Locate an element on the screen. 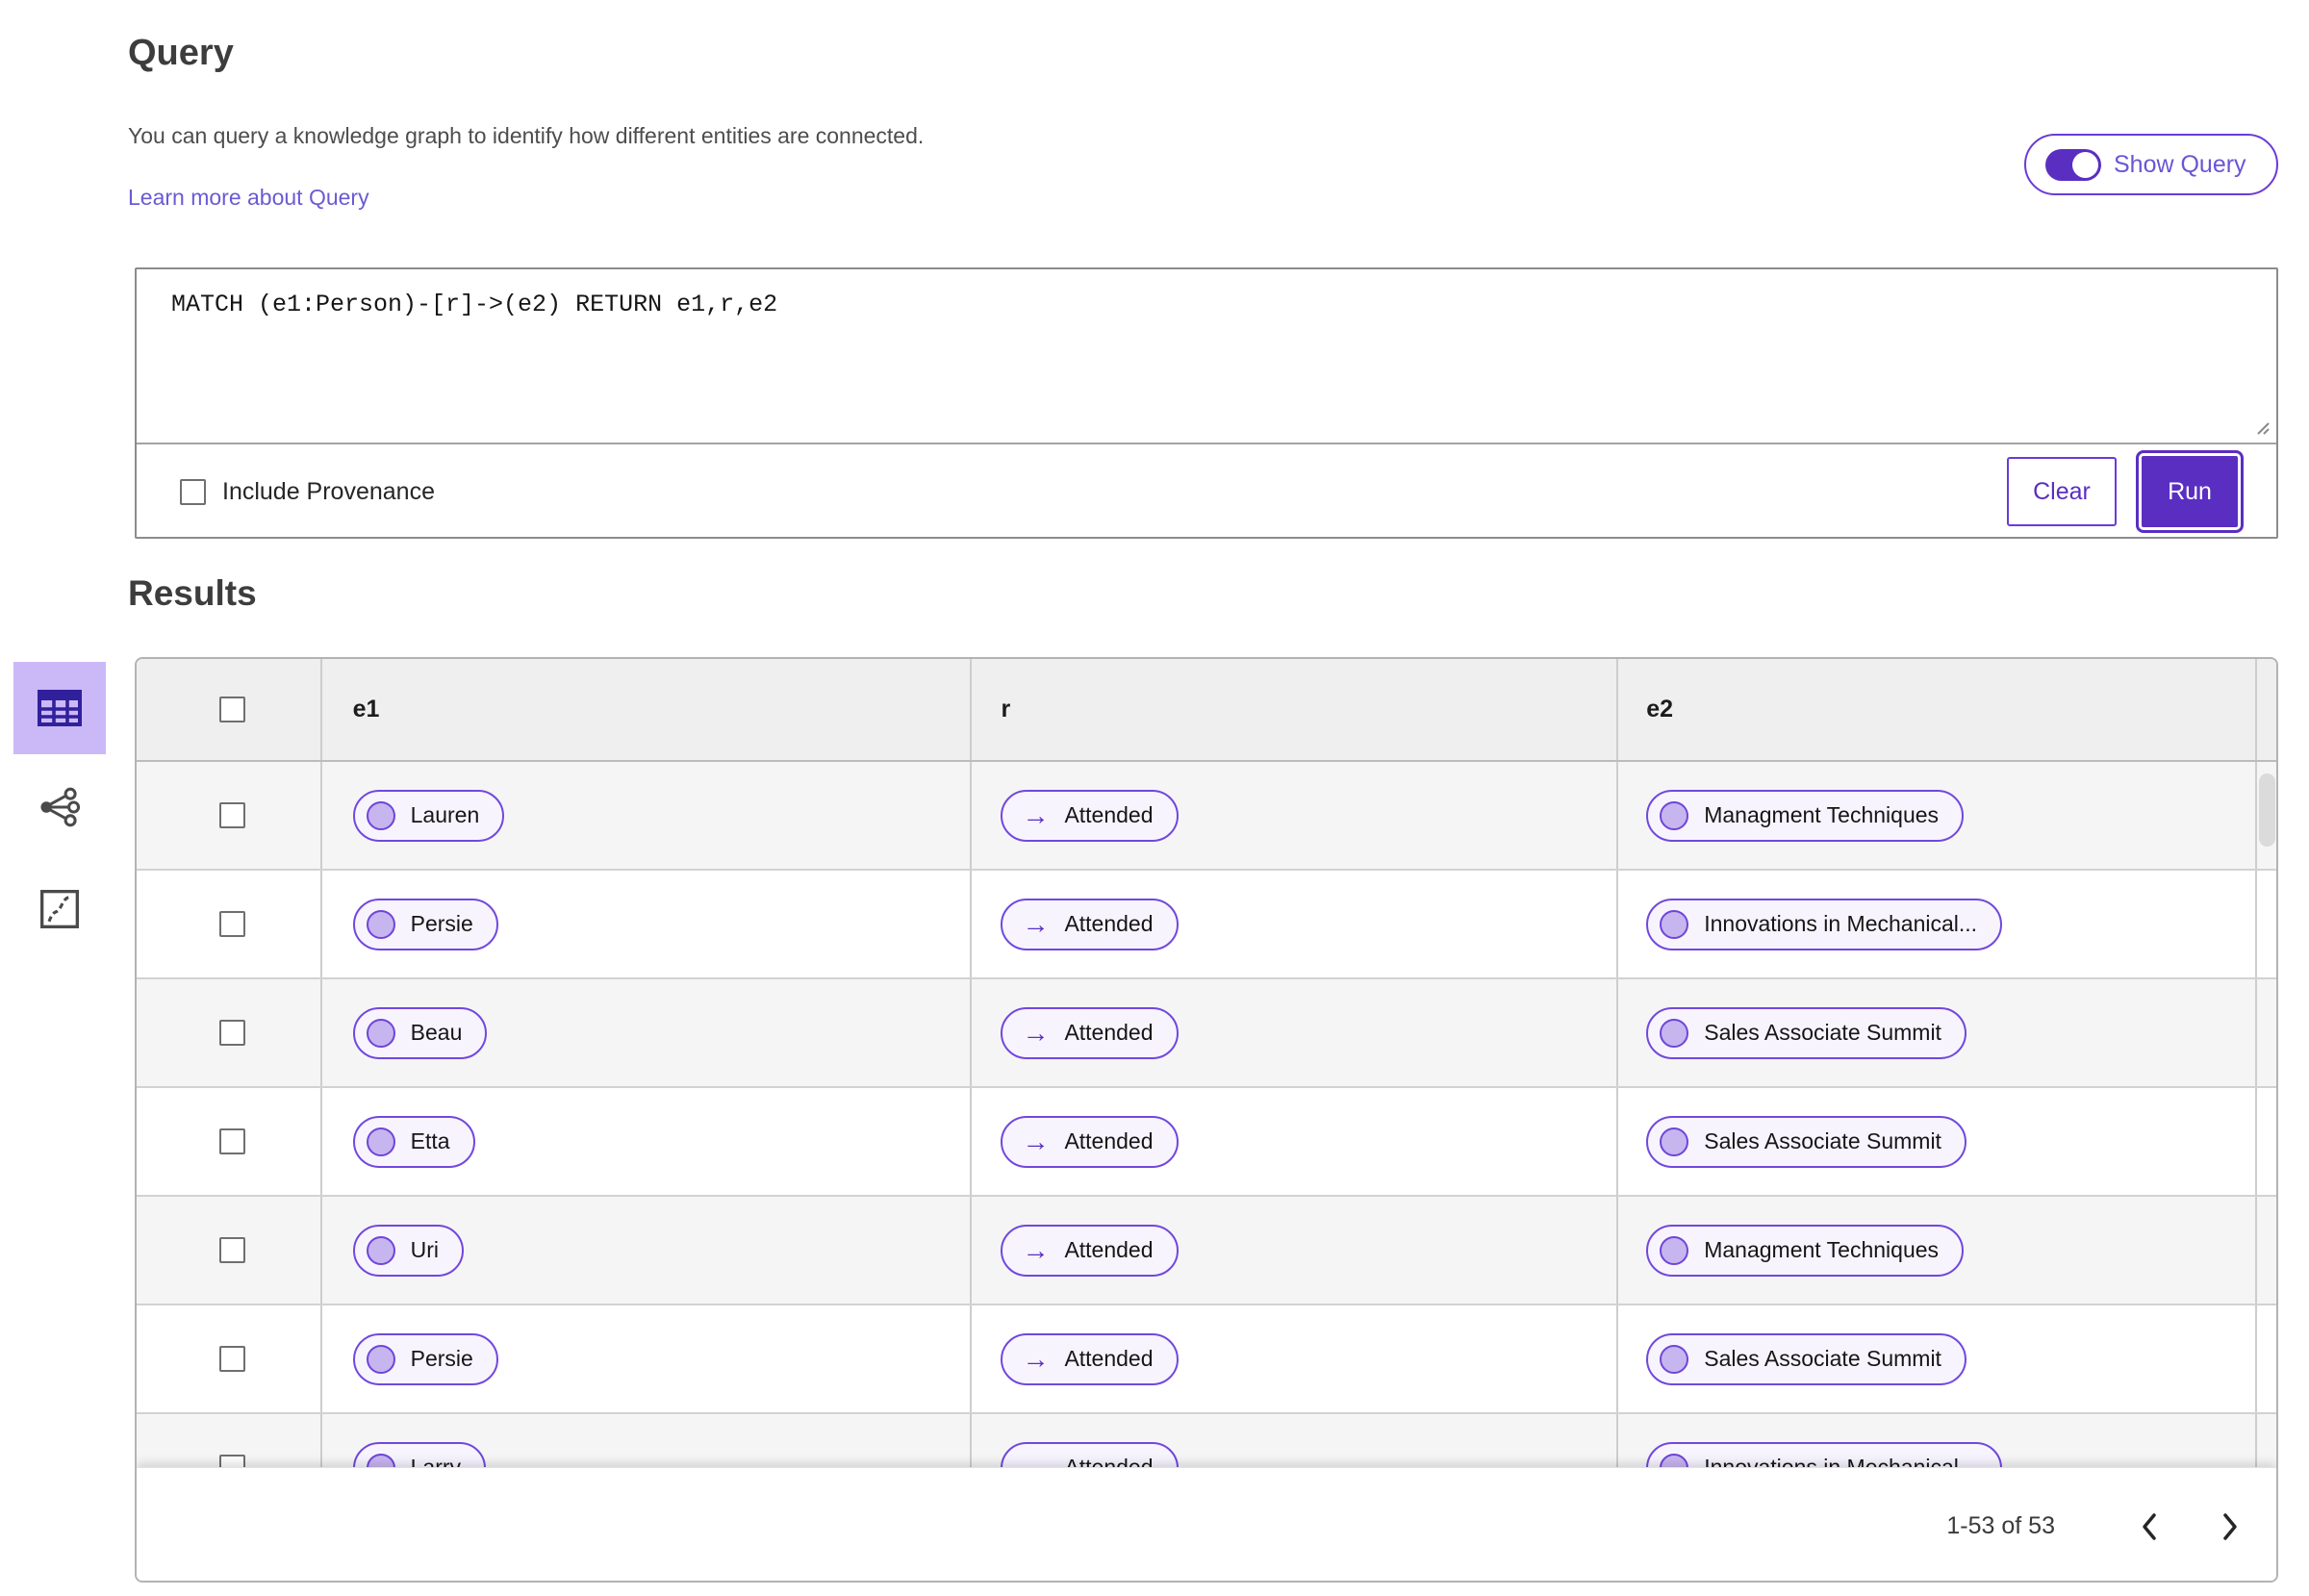  select-all-checkbox is located at coordinates (232, 709).